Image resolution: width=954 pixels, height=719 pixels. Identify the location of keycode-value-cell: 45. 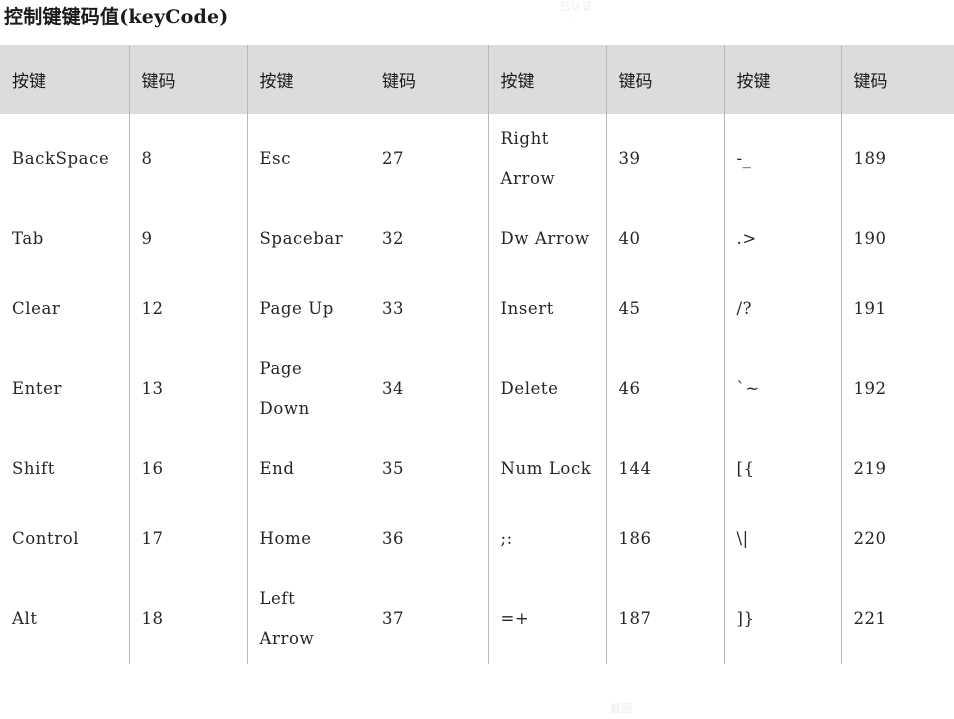
(664, 309).